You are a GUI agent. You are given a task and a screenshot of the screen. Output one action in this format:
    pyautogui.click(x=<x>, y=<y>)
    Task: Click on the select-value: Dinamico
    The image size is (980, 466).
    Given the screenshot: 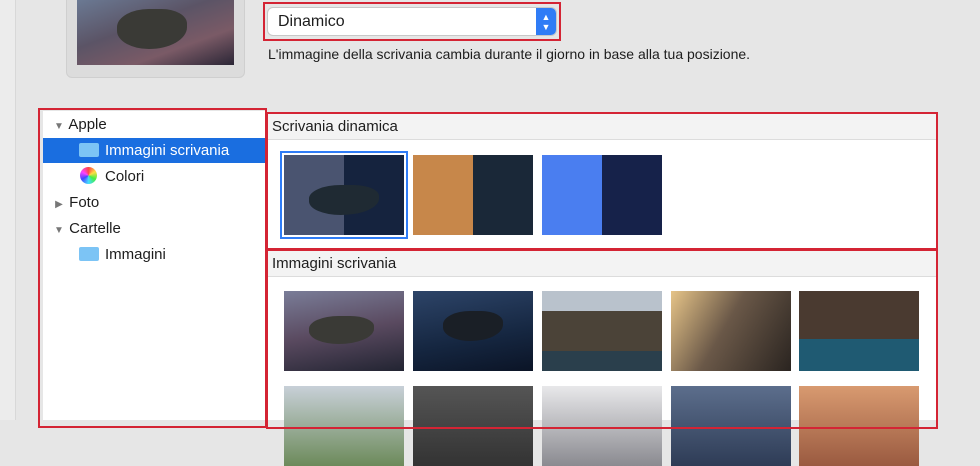 What is the action you would take?
    pyautogui.click(x=311, y=21)
    